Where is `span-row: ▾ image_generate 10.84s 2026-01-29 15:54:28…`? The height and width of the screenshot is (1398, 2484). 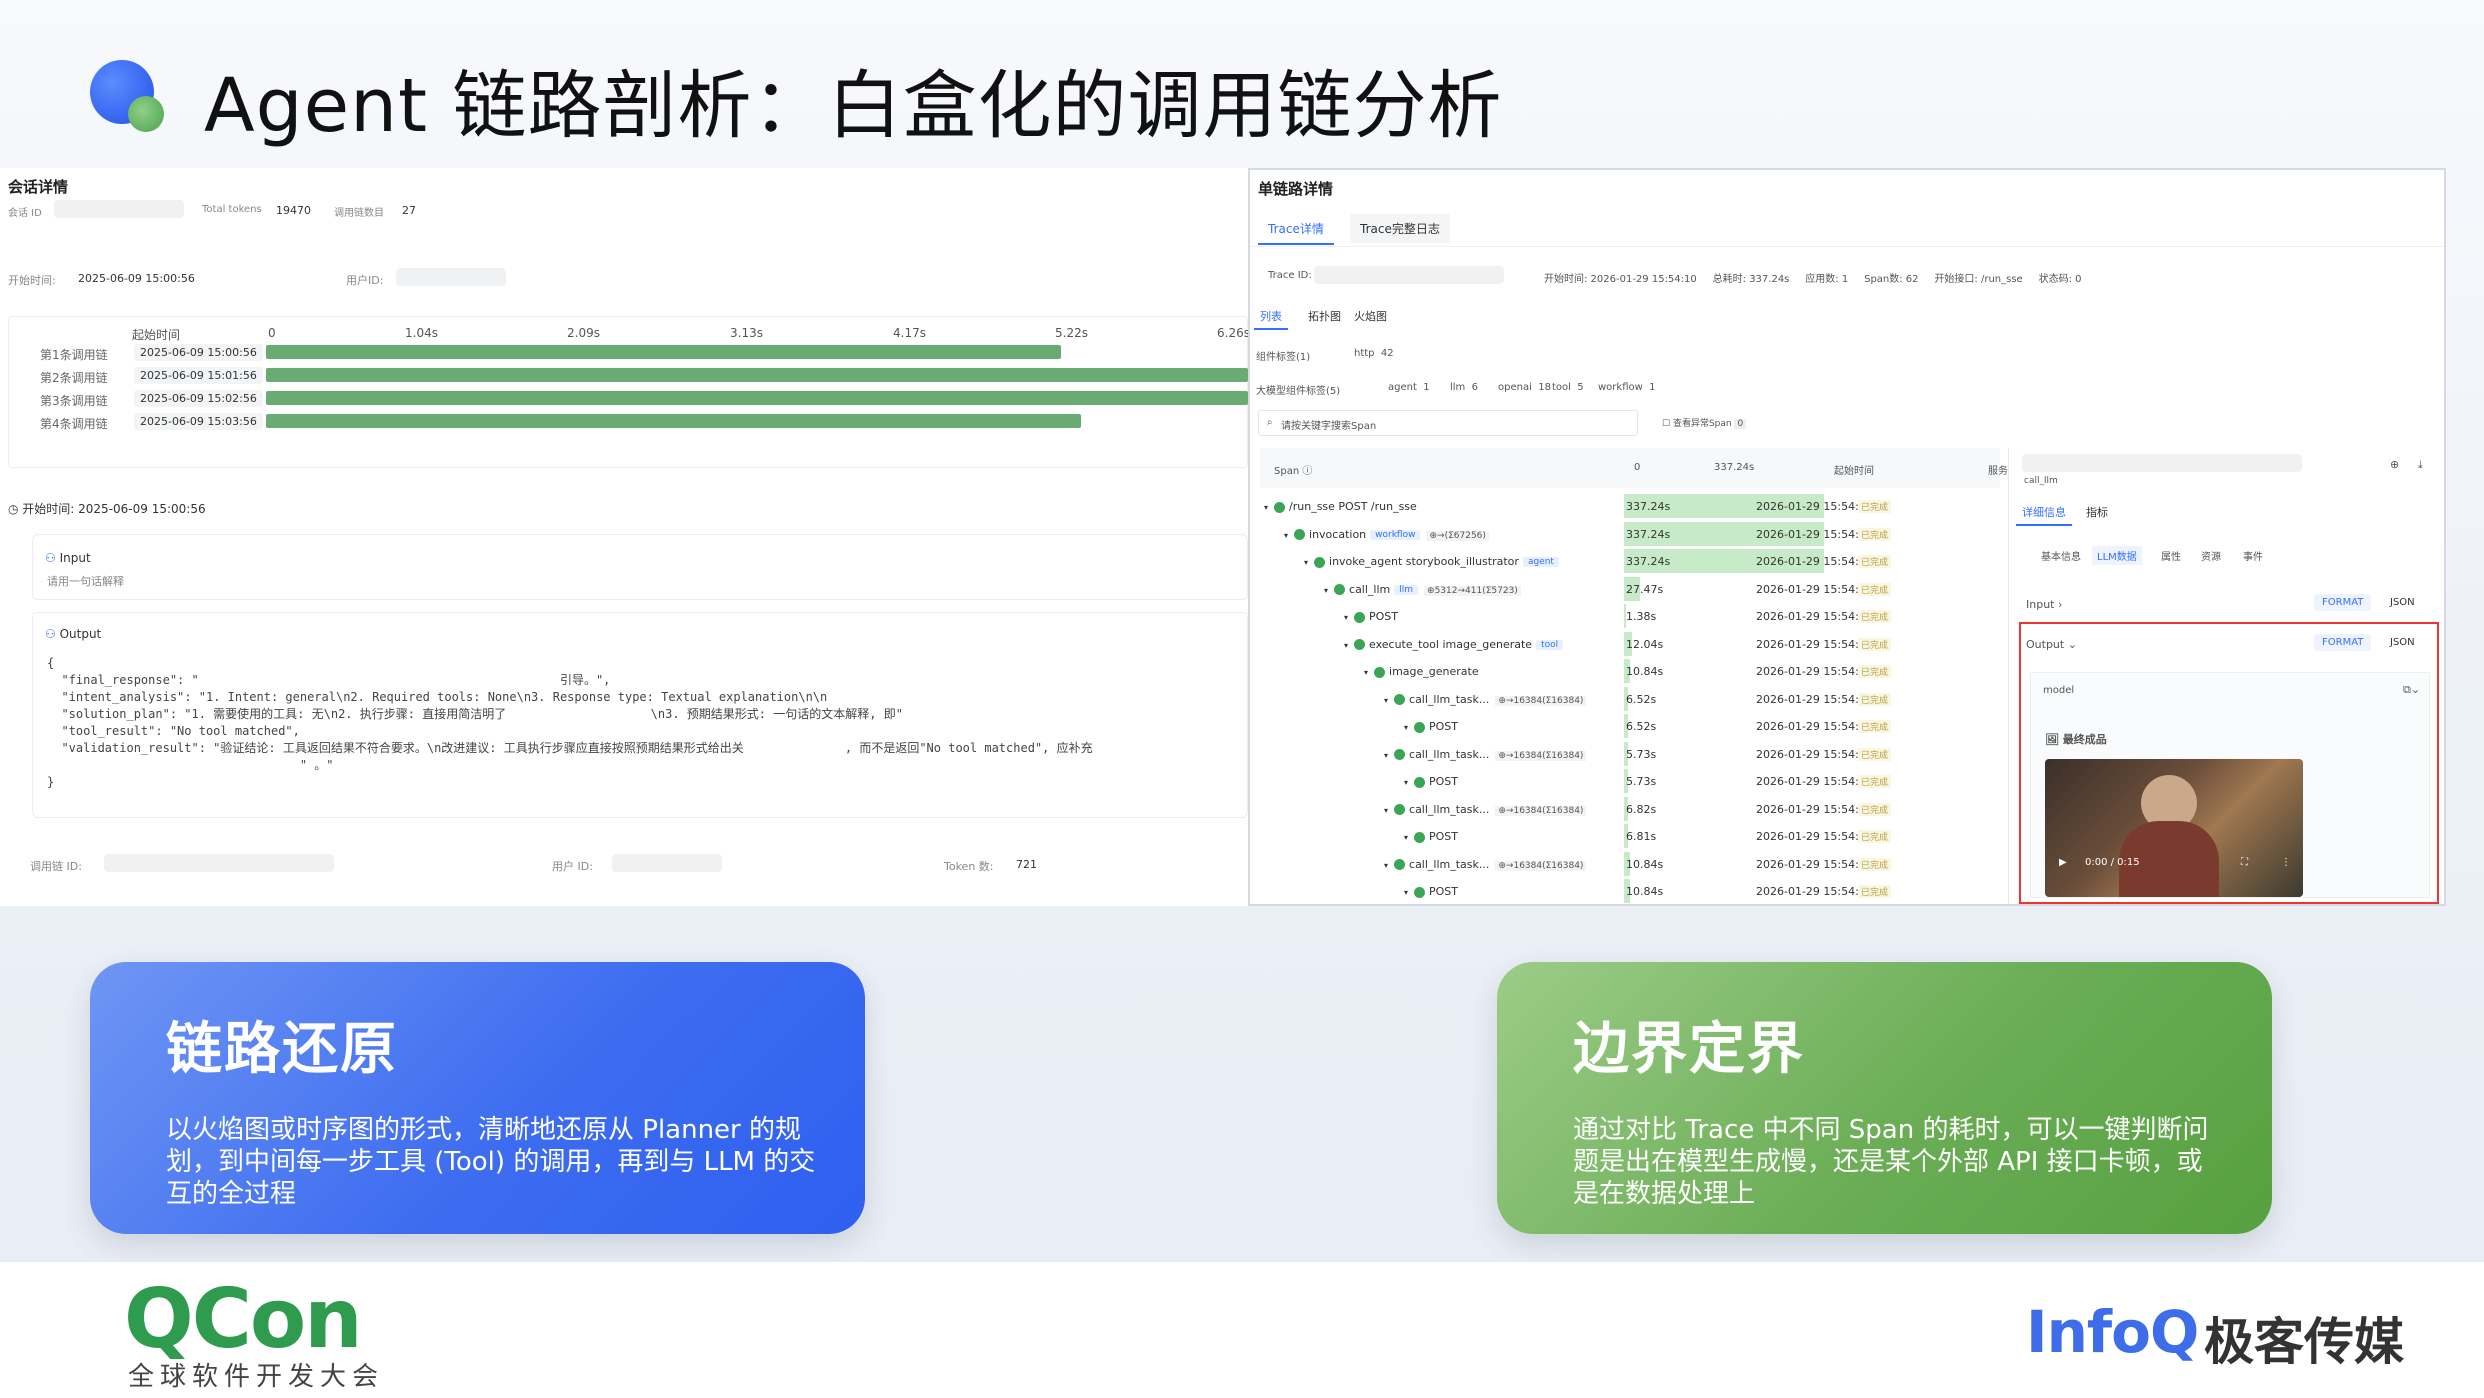 span-row: ▾ image_generate 10.84s 2026-01-29 15:54:28… is located at coordinates (1630, 672).